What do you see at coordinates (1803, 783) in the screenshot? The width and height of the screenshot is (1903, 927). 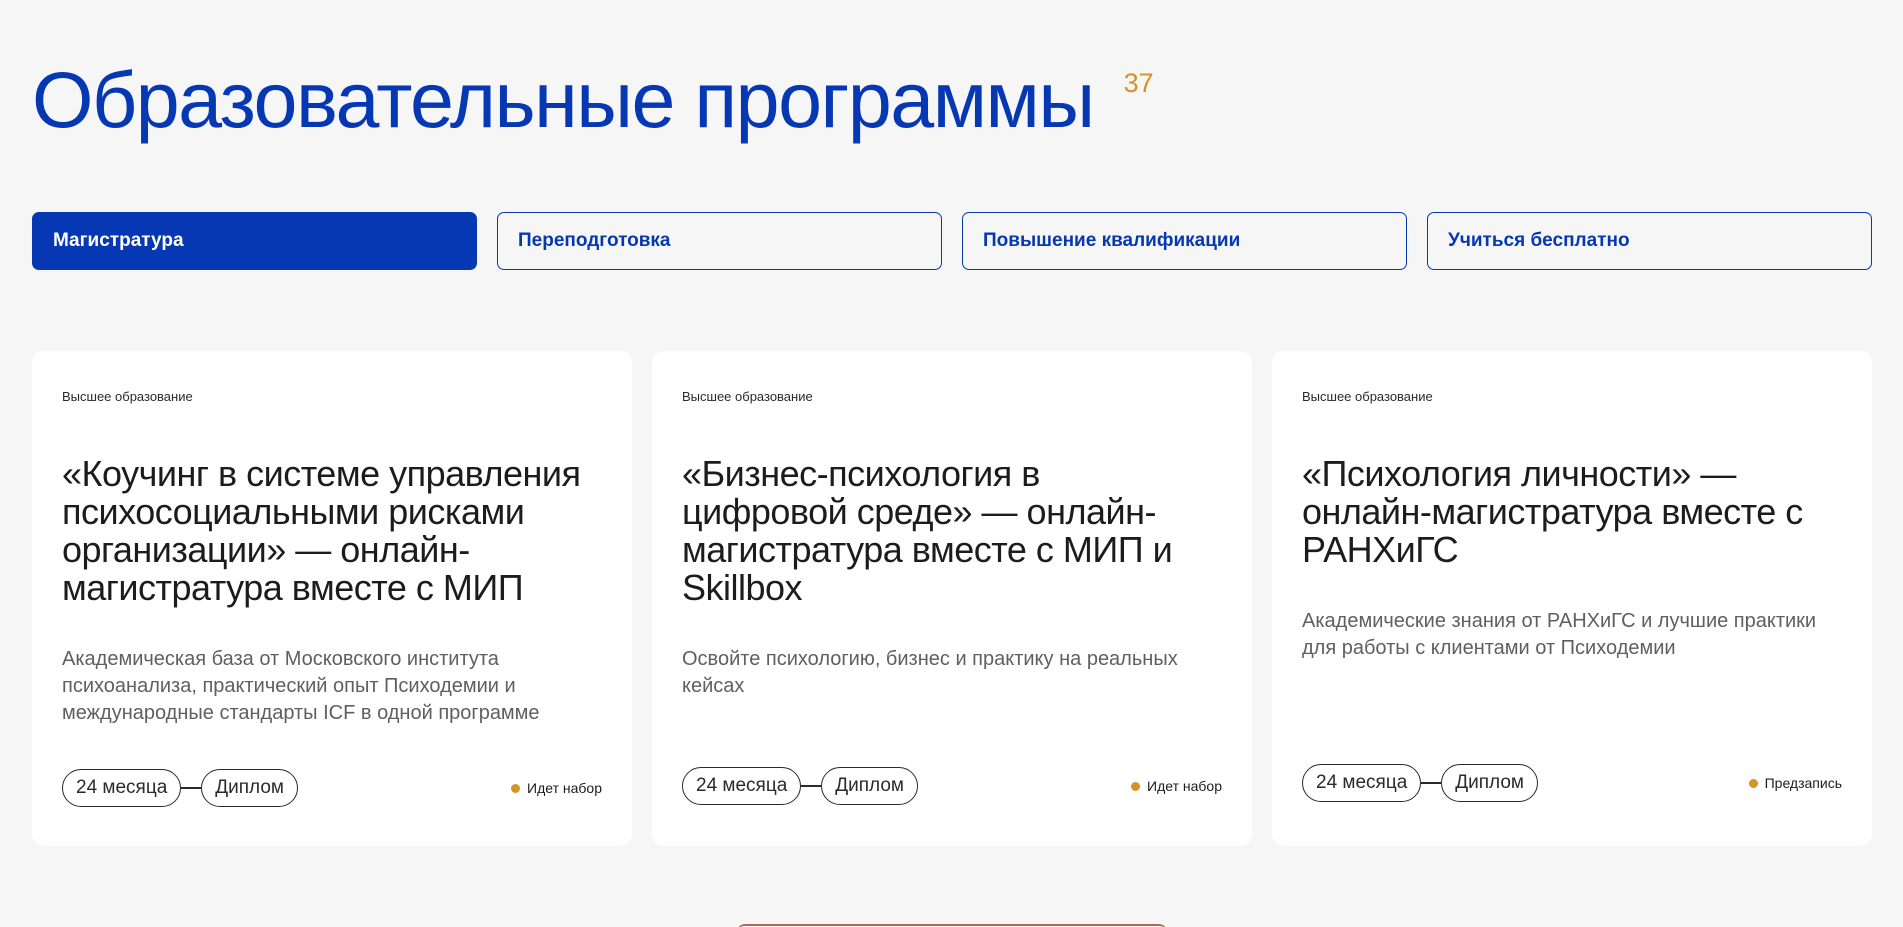 I see `status-label: Предзапись` at bounding box center [1803, 783].